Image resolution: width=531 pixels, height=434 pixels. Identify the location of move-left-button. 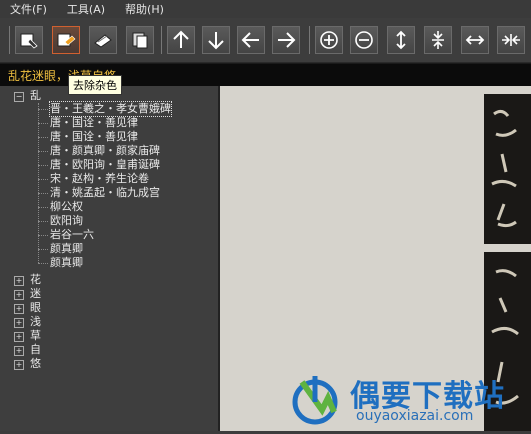
(251, 40).